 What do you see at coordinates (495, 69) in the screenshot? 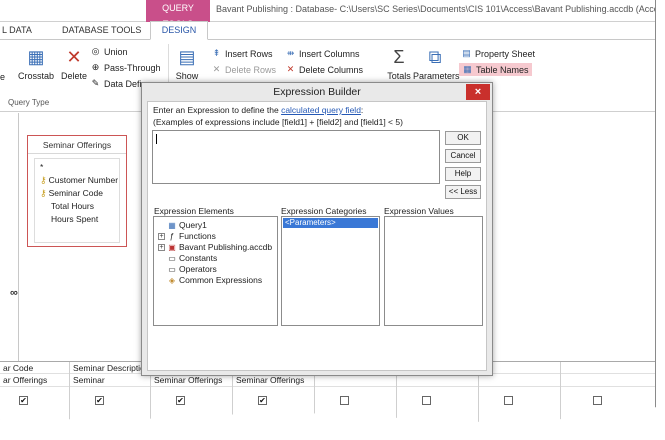
I see `table-names-button: ▦ Table Names` at bounding box center [495, 69].